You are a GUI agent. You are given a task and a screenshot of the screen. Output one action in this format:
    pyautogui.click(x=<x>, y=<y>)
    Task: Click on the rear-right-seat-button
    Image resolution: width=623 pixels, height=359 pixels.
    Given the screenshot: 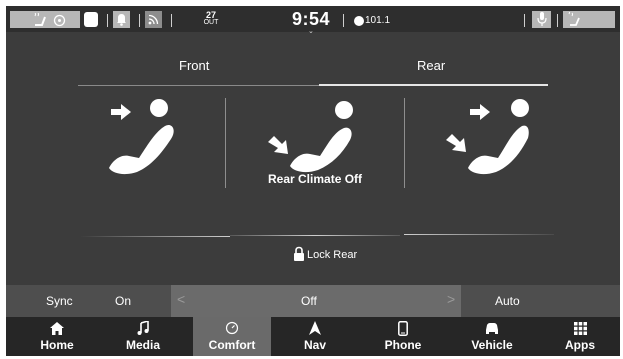 What is the action you would take?
    pyautogui.click(x=485, y=141)
    